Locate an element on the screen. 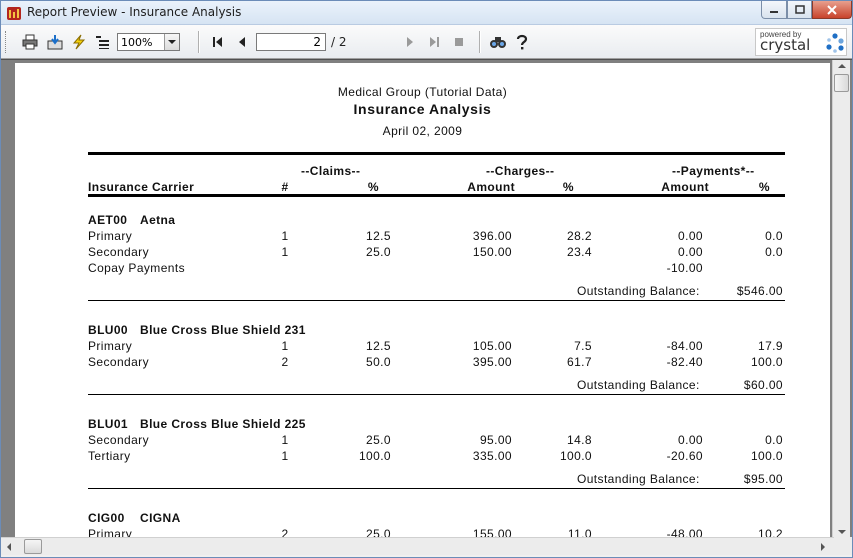 The width and height of the screenshot is (853, 558). stop-button is located at coordinates (459, 42).